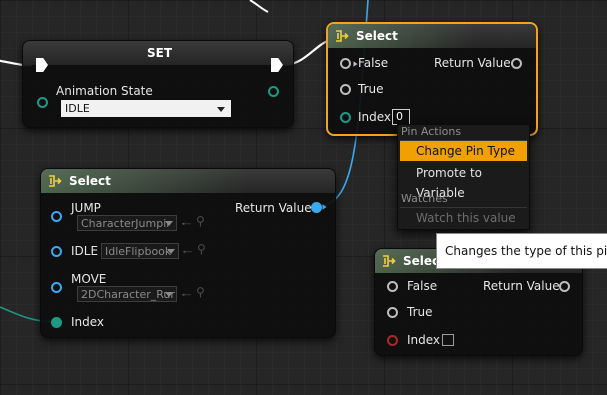  I want to click on set-node: SET Animation State IDLE, so click(158, 84).